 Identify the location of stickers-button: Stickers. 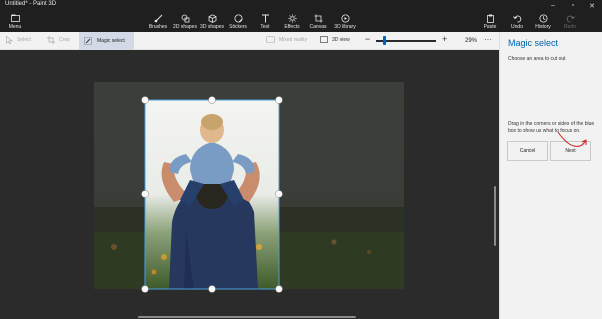
(238, 21).